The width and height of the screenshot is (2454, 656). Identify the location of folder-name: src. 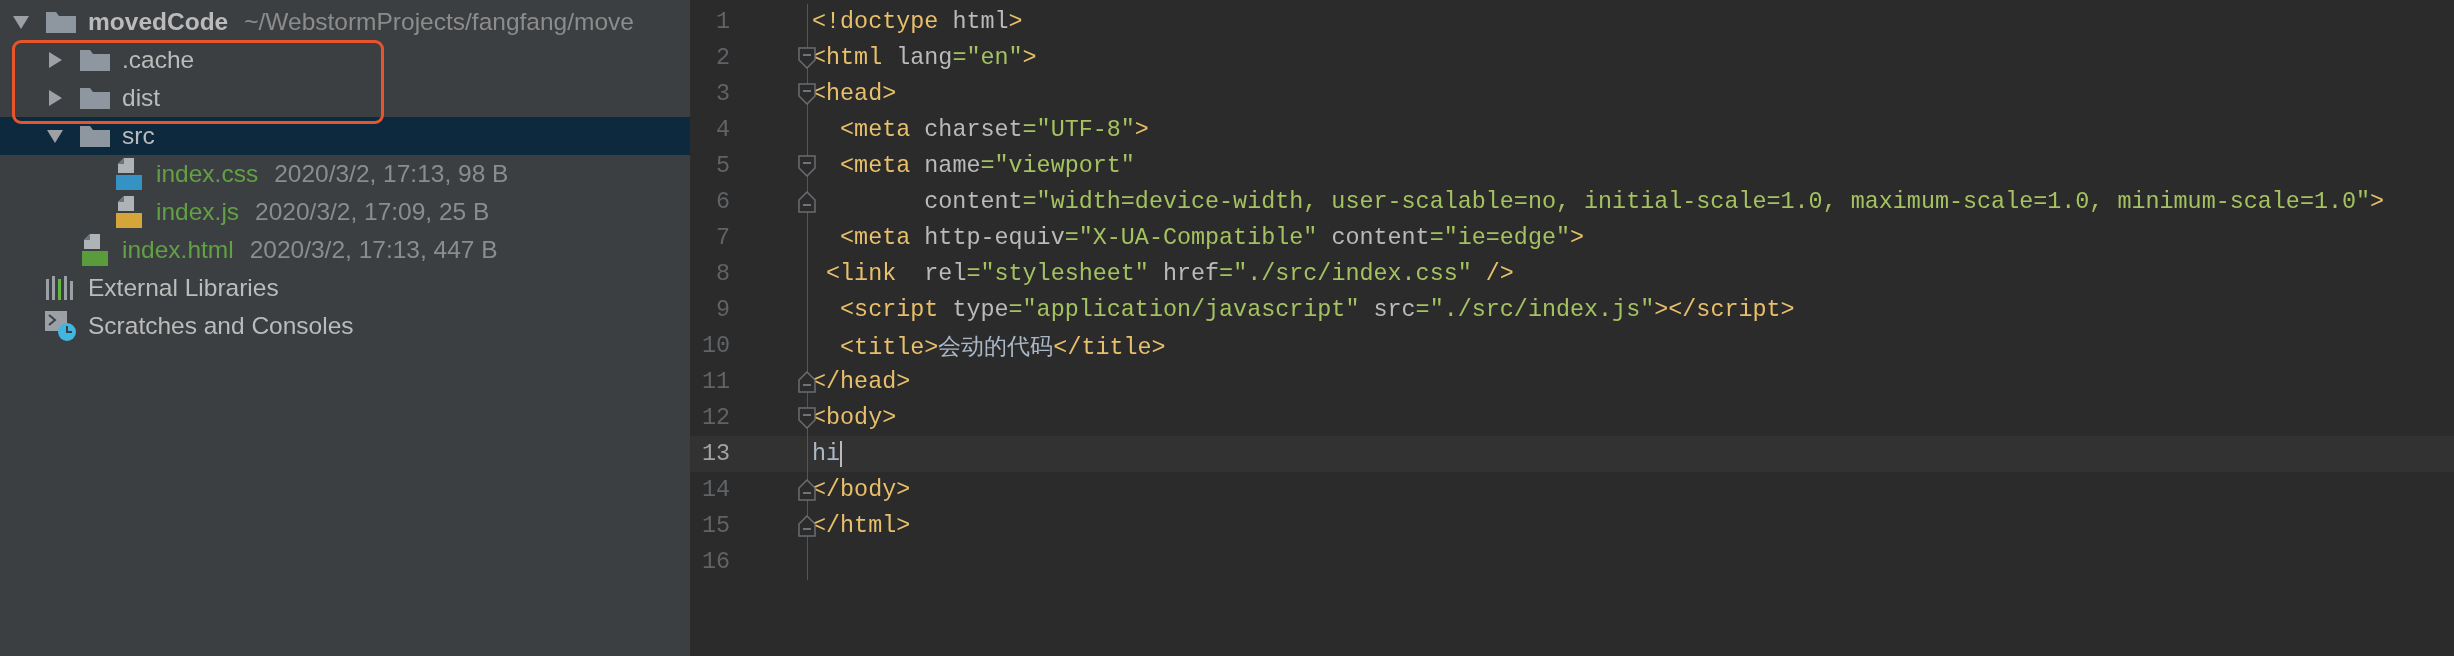
(138, 136).